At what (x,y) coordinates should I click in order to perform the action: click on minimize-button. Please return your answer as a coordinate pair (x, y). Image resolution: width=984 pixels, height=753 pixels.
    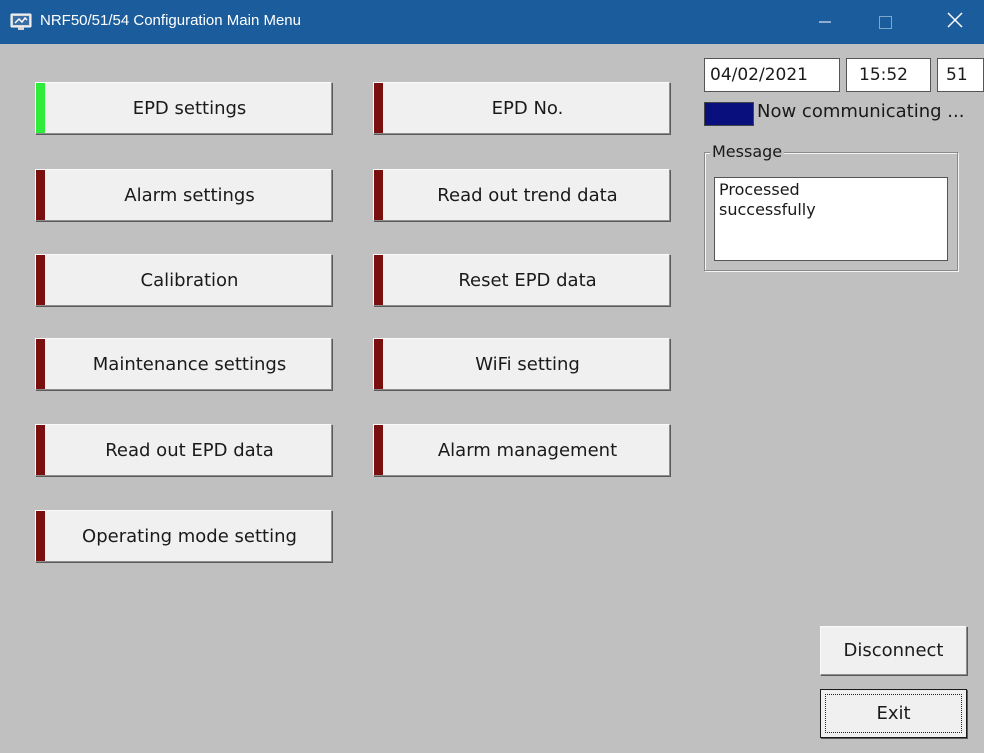
    Looking at the image, I should click on (825, 22).